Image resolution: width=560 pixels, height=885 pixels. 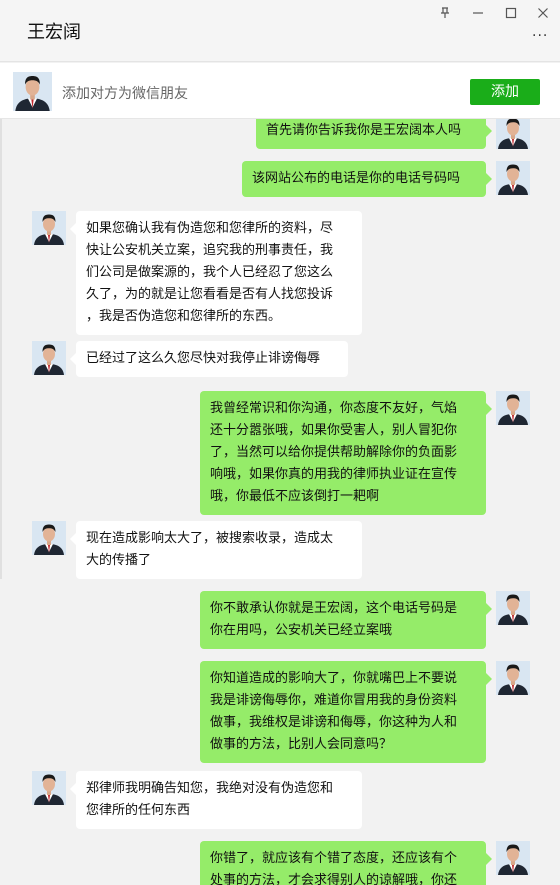 I want to click on message-line: 大的传播了, so click(x=119, y=560).